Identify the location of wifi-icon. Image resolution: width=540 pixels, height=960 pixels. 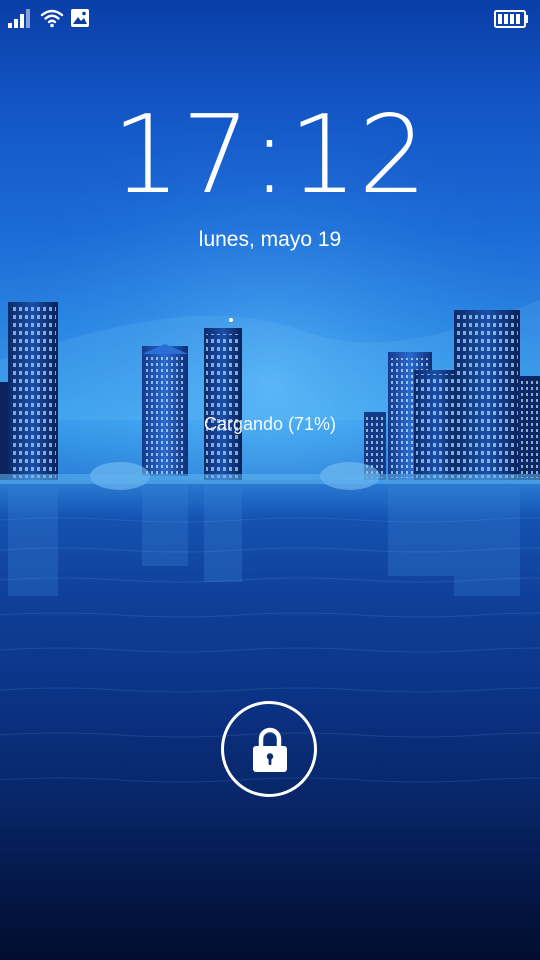
(52, 18).